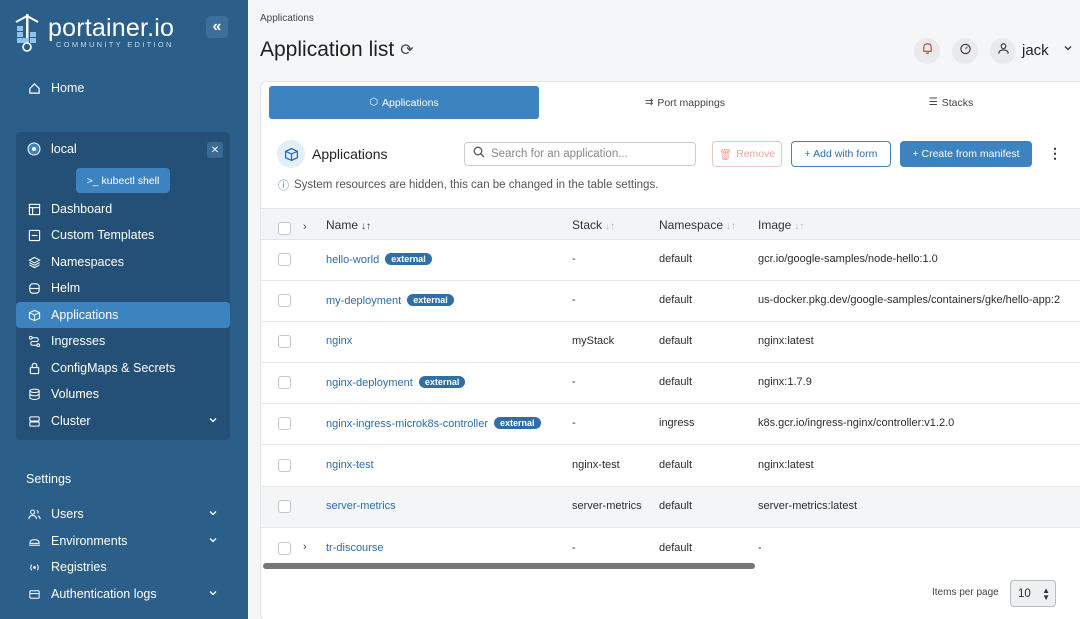 The width and height of the screenshot is (1080, 619). I want to click on sidebar-item-label: Volumes, so click(75, 394).